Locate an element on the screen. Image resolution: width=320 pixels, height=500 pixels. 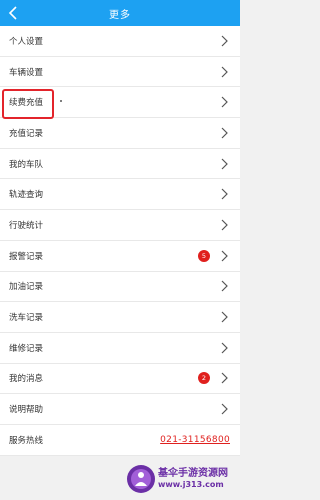
menu-item-label: 加油记录 is located at coordinates (26, 287).